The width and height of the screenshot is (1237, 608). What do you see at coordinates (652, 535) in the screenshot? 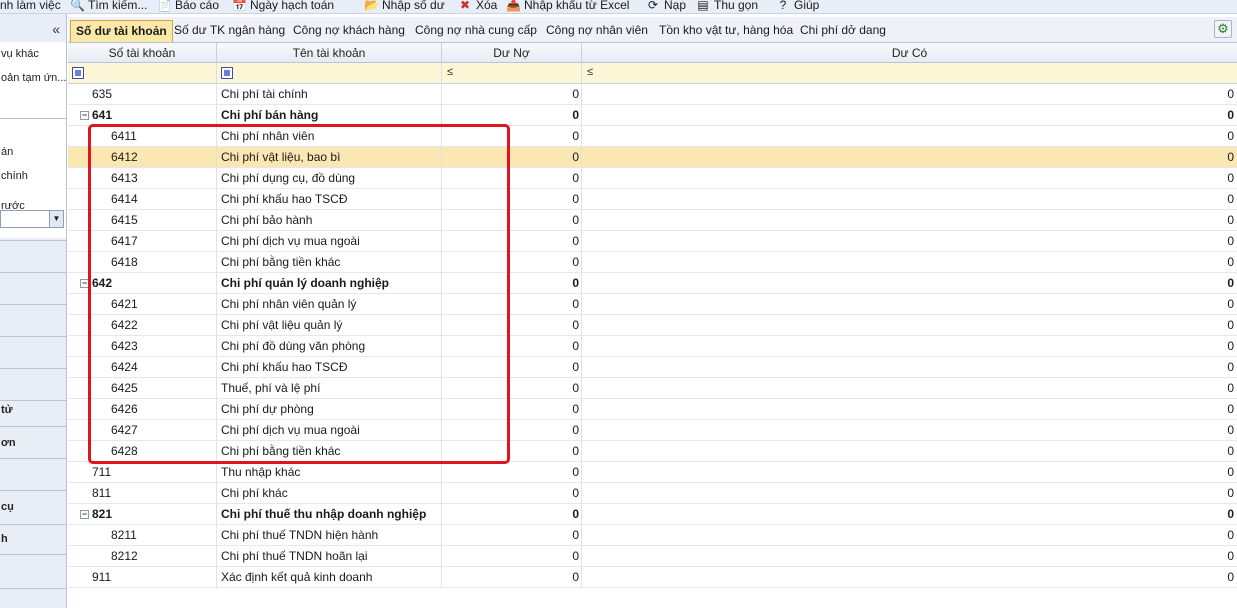
I see `table-row: 8211 Chi phí thuế TNDN hiện hành 0 0` at bounding box center [652, 535].